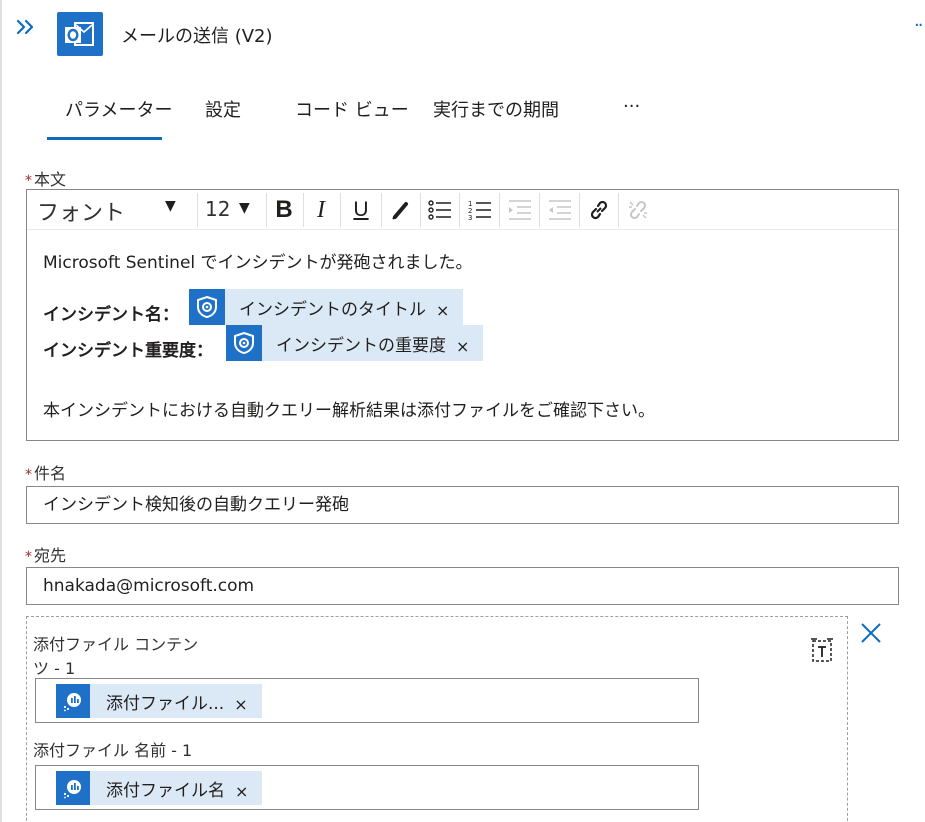  What do you see at coordinates (332, 309) in the screenshot?
I see `token-label: インシデントのタイトル` at bounding box center [332, 309].